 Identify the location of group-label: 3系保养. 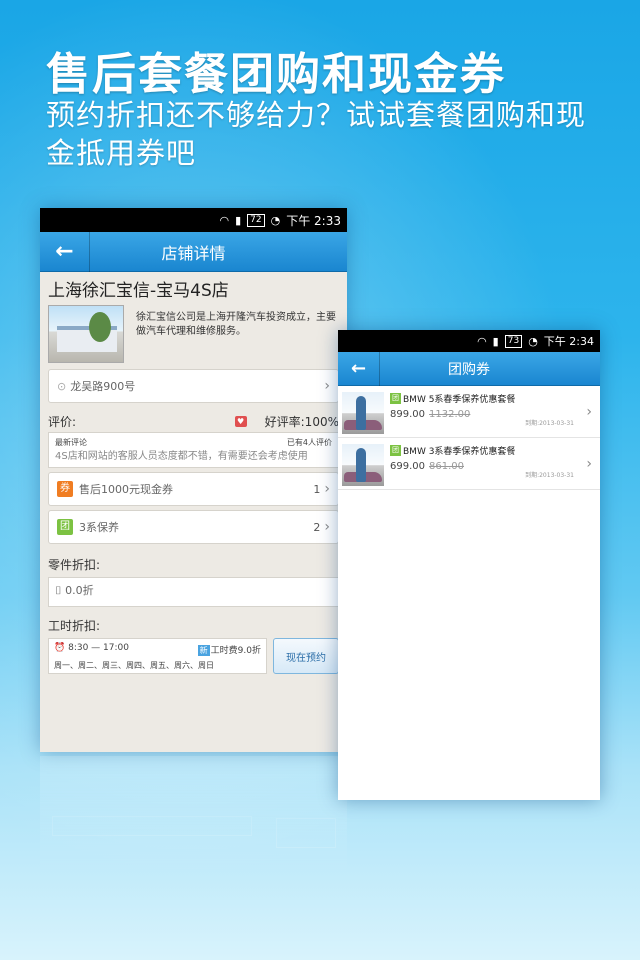
(99, 527).